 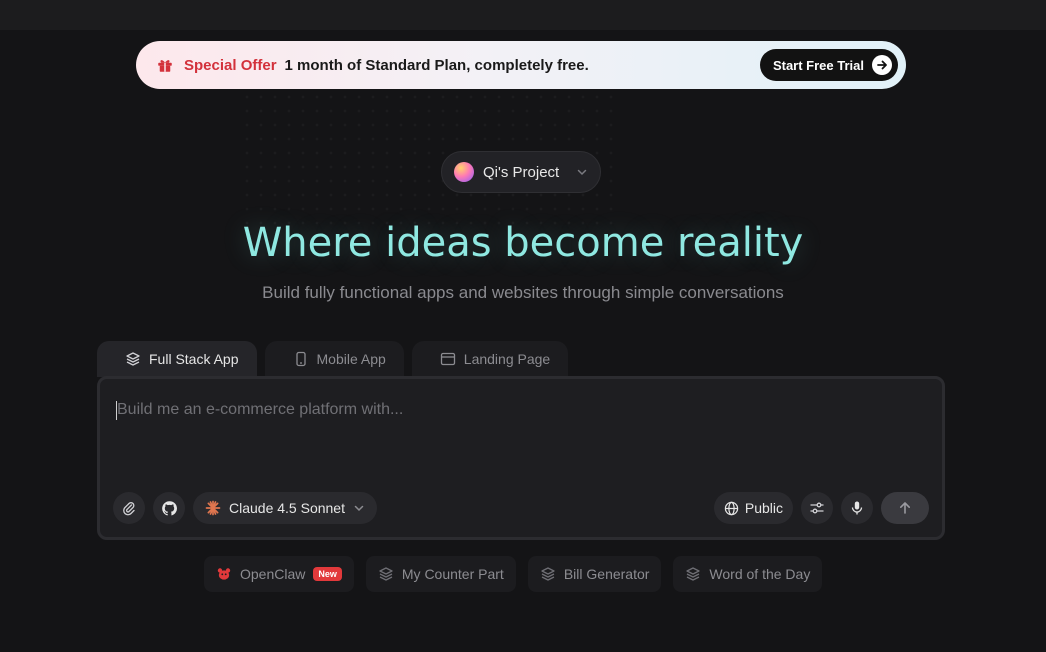 I want to click on app-type-tabs: Full Stack App Mobile App Landing Page, so click(x=333, y=359).